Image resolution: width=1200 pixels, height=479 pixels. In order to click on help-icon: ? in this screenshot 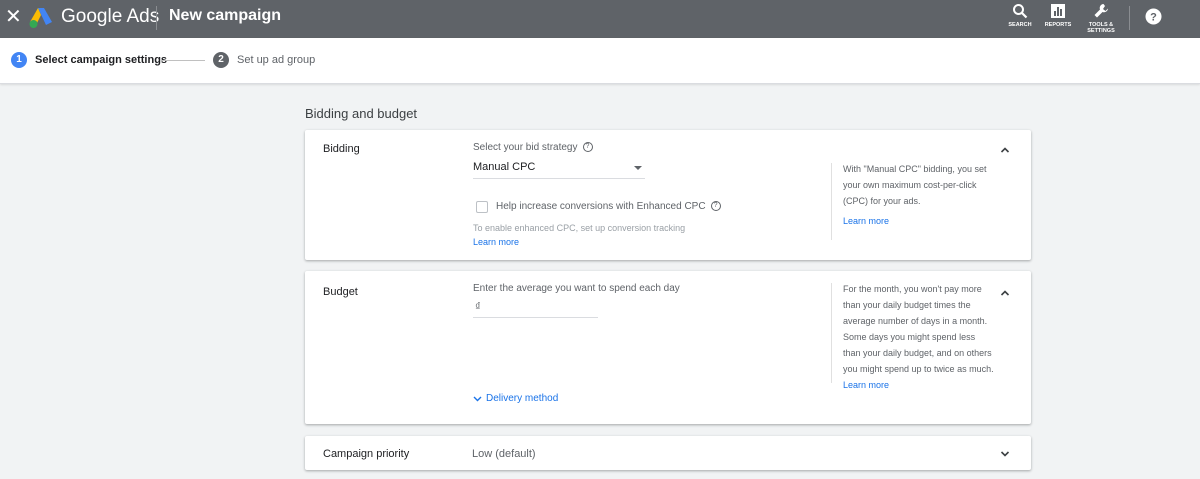, I will do `click(1153, 16)`.